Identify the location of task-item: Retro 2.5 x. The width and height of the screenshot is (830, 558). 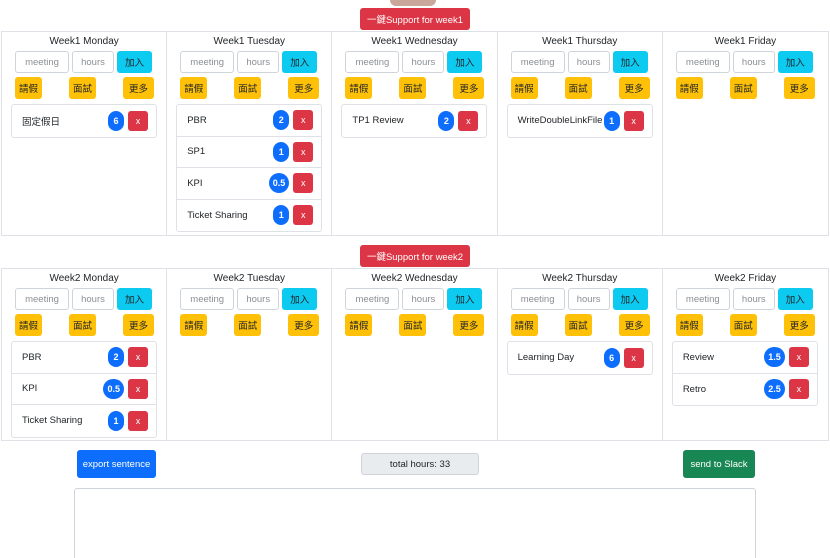
(745, 390).